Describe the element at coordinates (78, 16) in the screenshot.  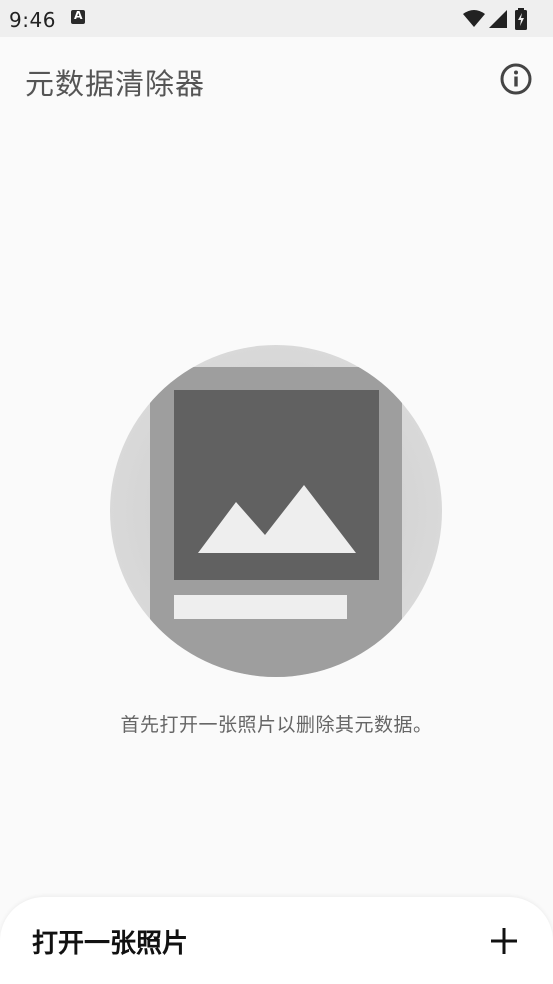
I see `accessibility-a-icon` at that location.